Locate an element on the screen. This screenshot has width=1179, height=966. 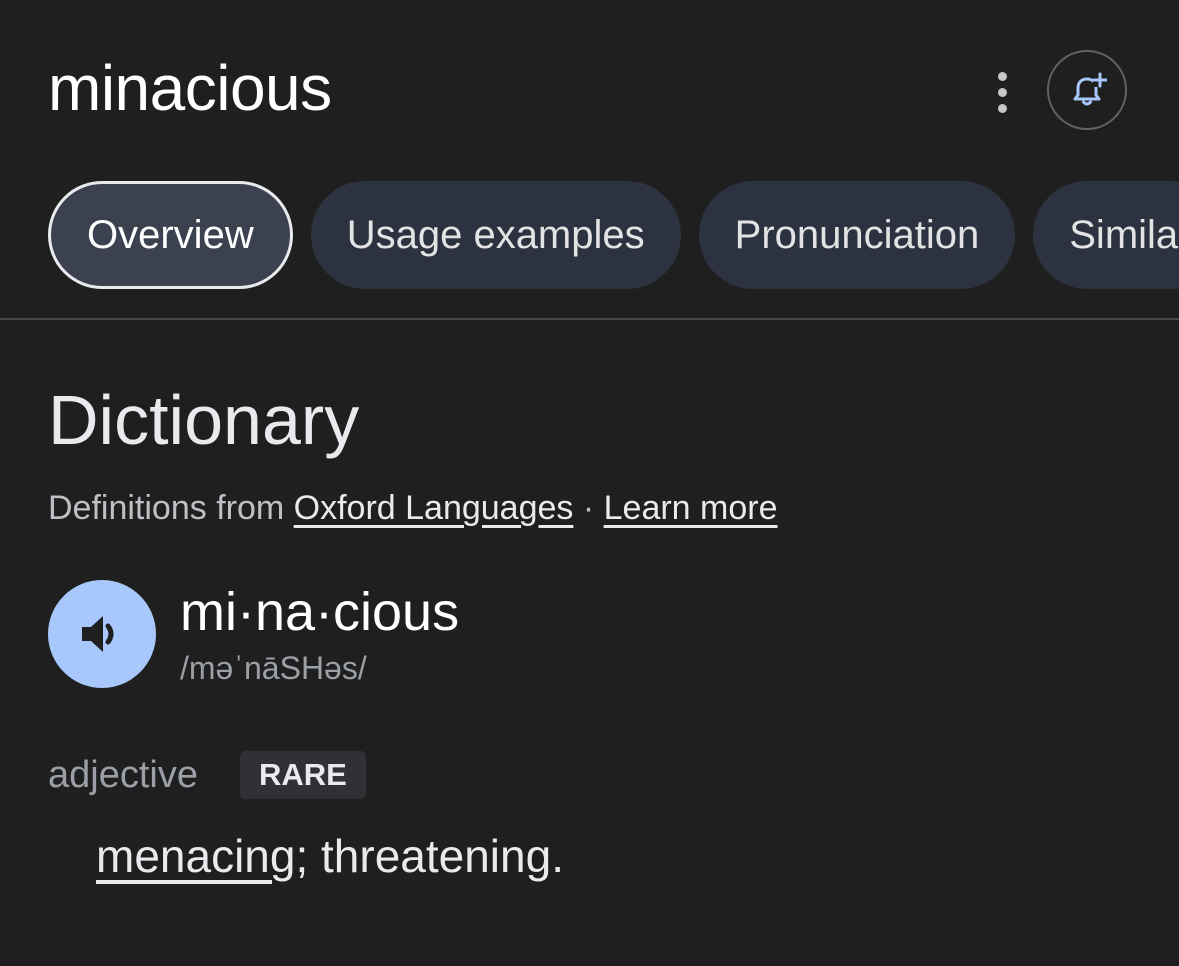
pronounce-button is located at coordinates (102, 634).